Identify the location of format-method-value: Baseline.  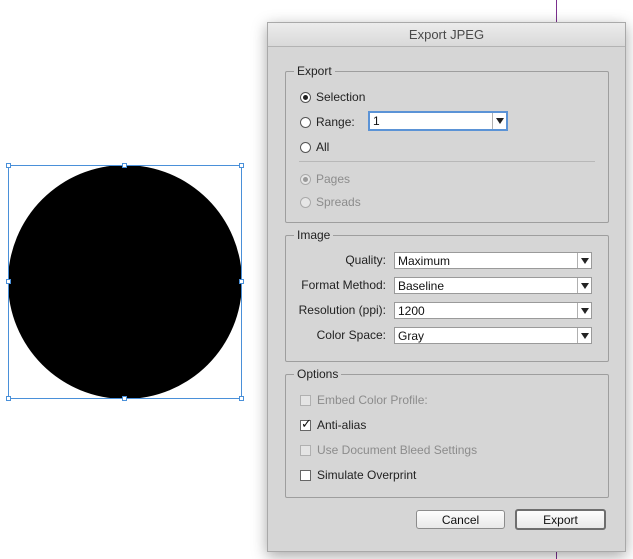
(421, 285).